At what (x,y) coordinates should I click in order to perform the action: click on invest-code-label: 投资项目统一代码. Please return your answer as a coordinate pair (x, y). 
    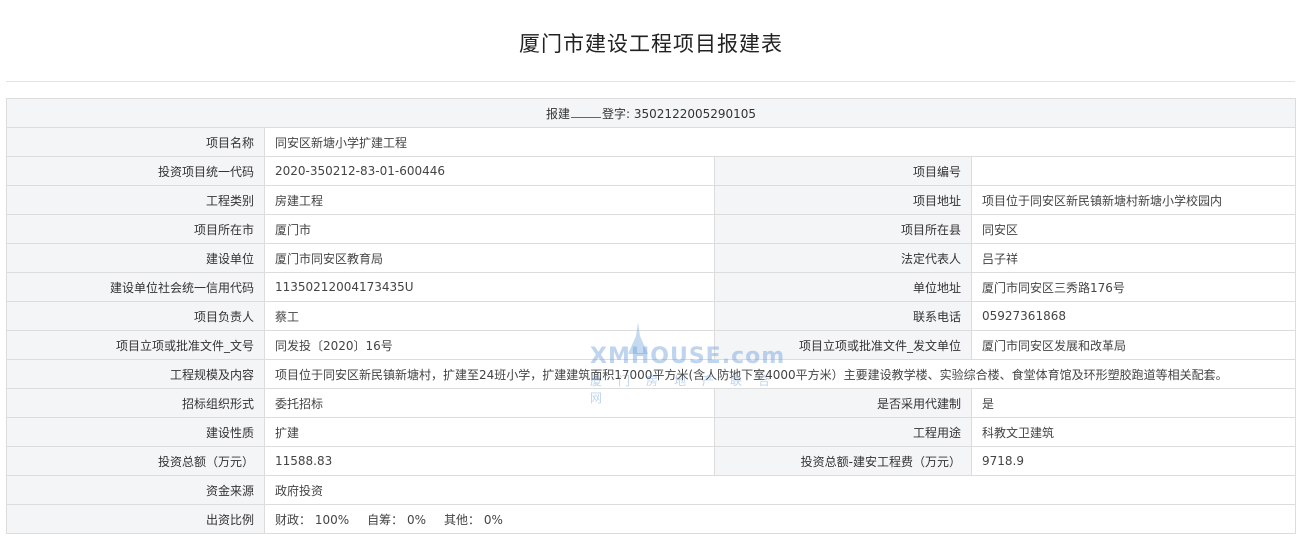
    Looking at the image, I should click on (135, 171).